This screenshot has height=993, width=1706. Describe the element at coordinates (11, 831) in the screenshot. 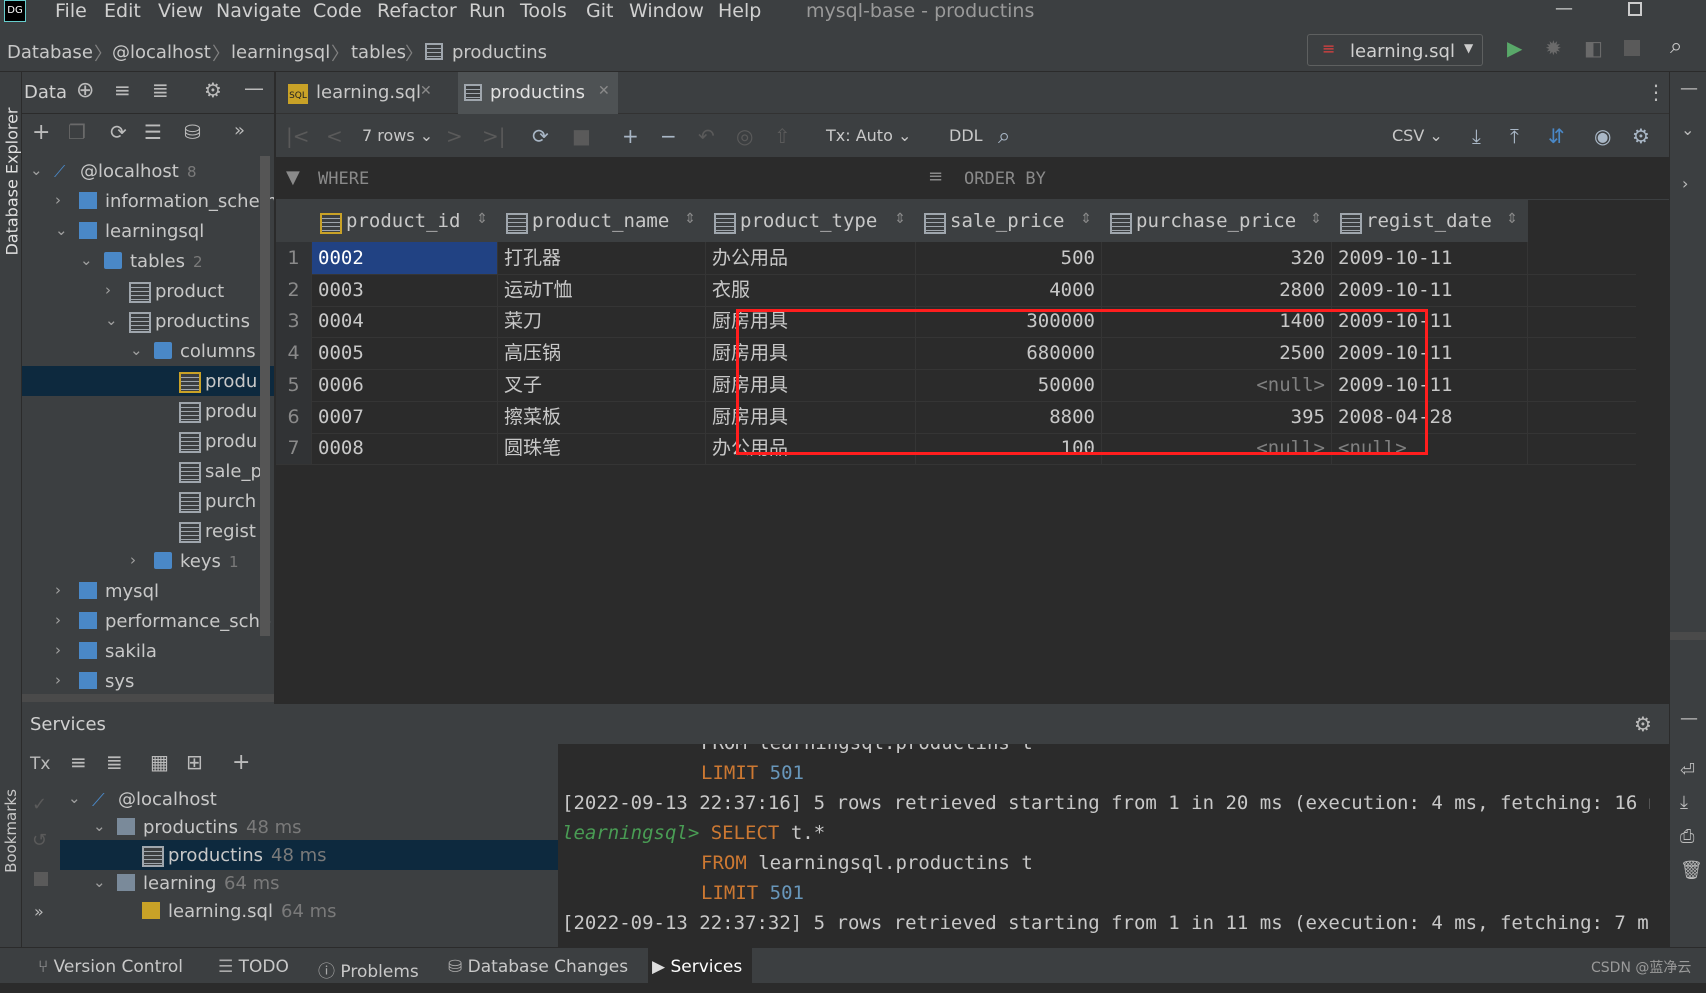

I see `bookmarks-tab: Bookmarks` at that location.